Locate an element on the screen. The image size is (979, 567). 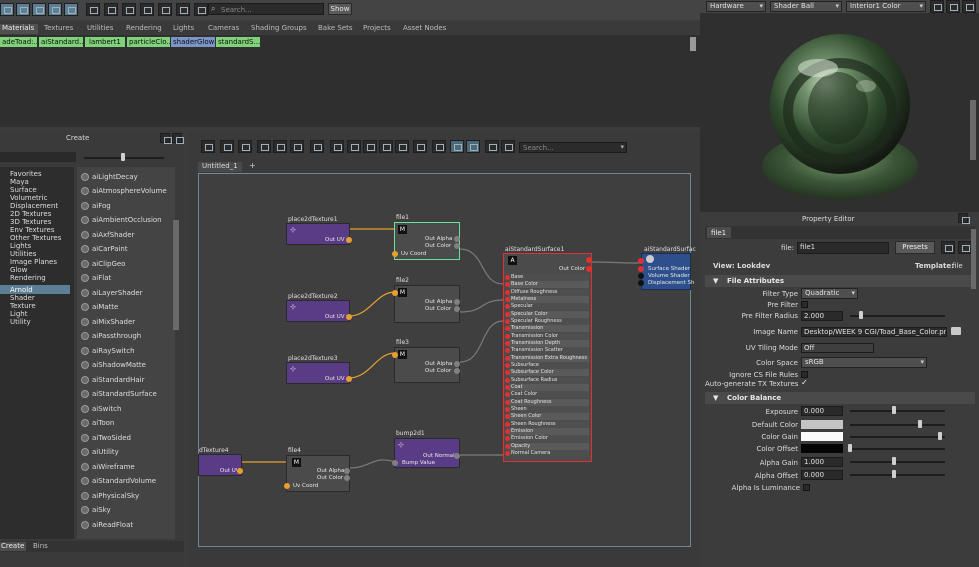
ai-attr-row: Specular Color is located at coordinates (547, 314).